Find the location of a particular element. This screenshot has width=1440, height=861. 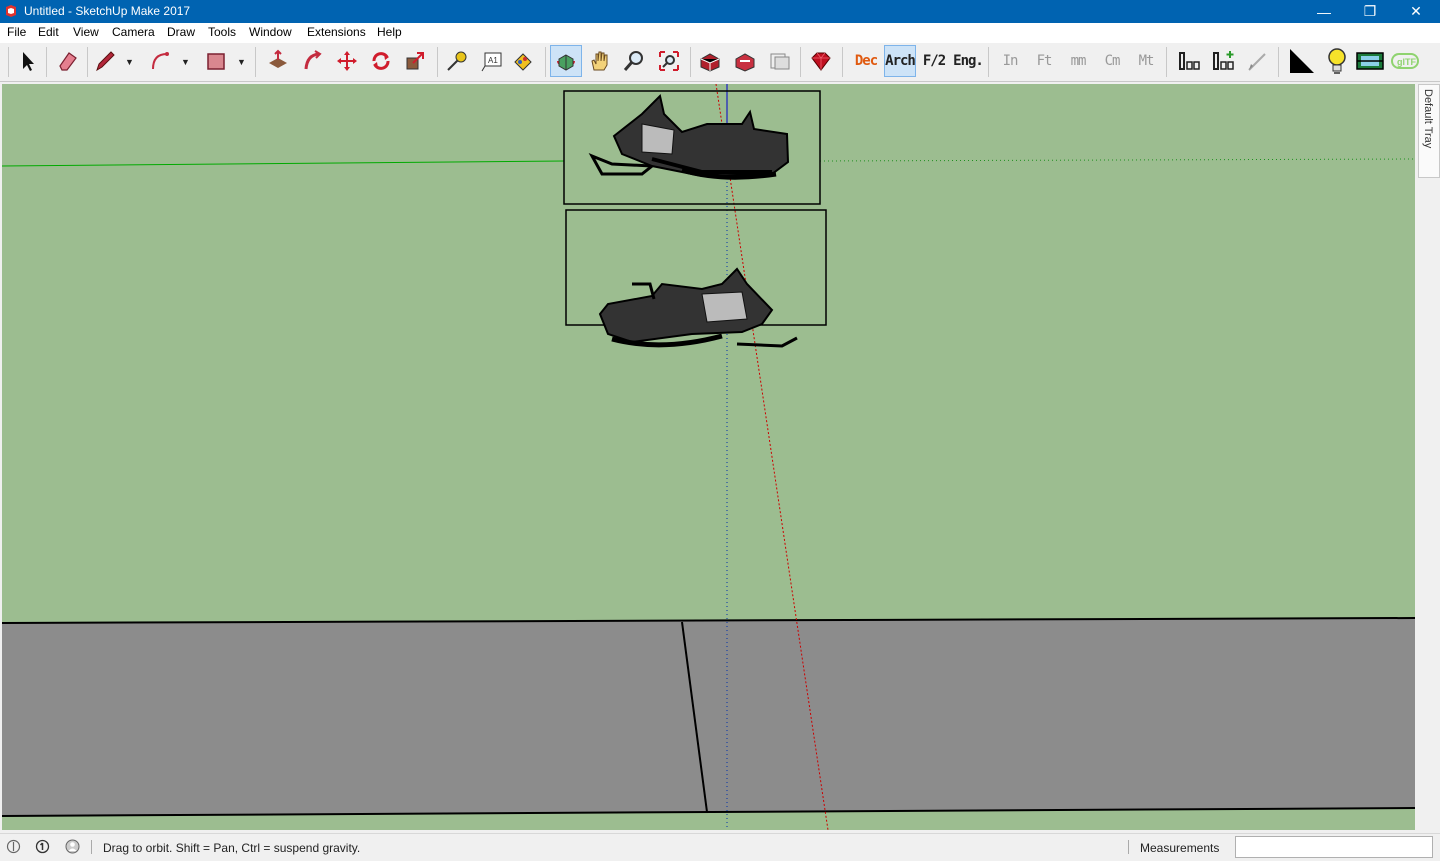

zoom-tool-button is located at coordinates (634, 61).